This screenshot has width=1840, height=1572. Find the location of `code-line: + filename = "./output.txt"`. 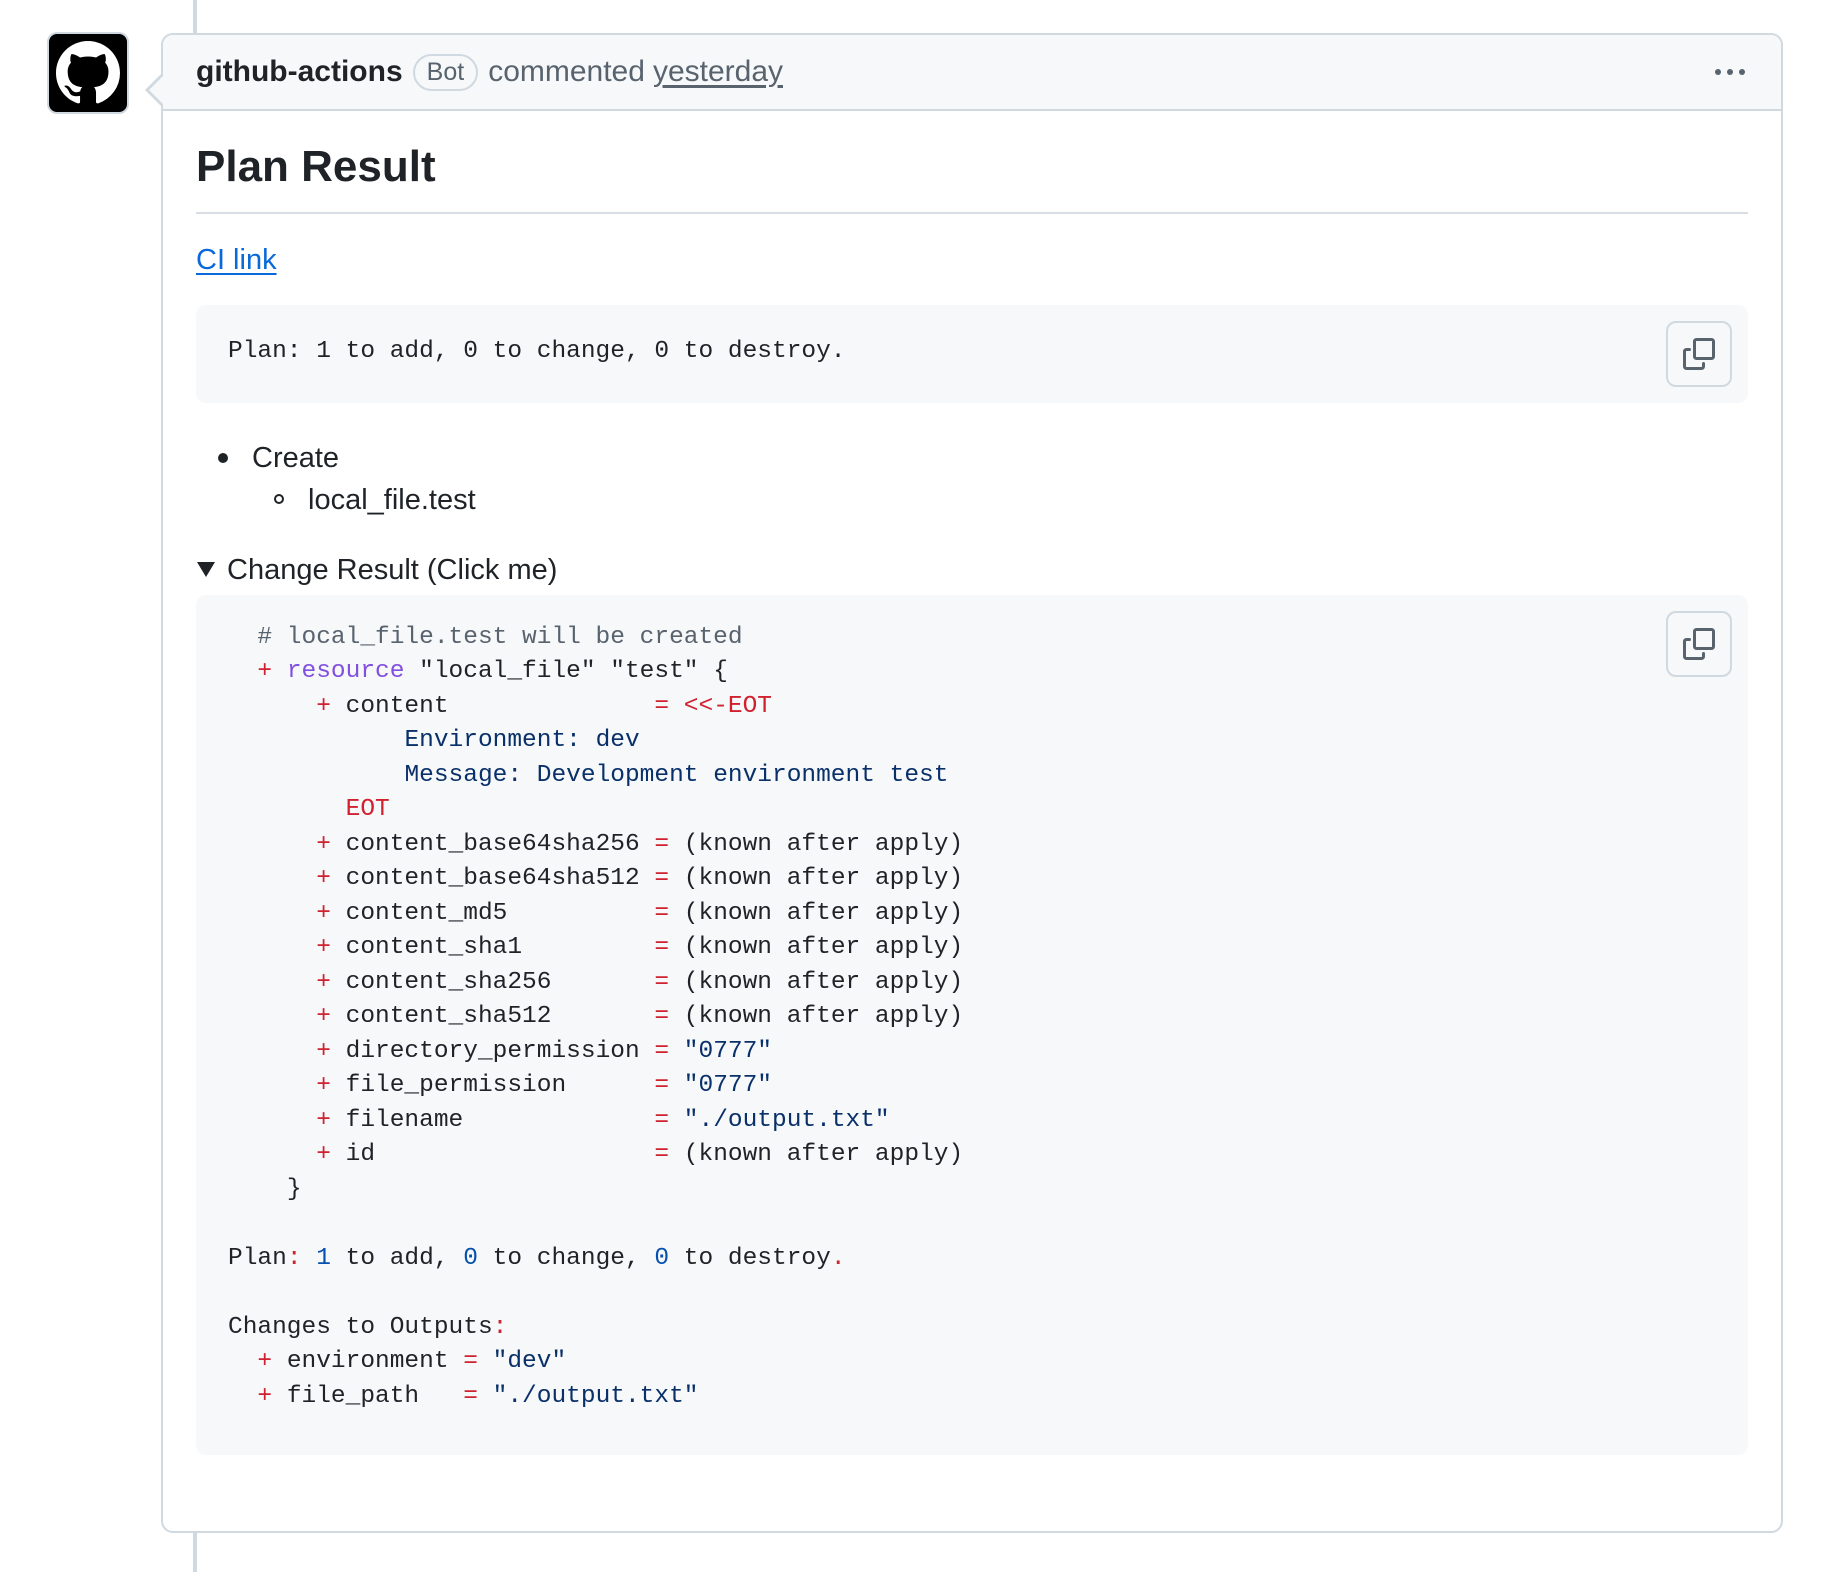

code-line: + filename = "./output.txt" is located at coordinates (603, 1120).